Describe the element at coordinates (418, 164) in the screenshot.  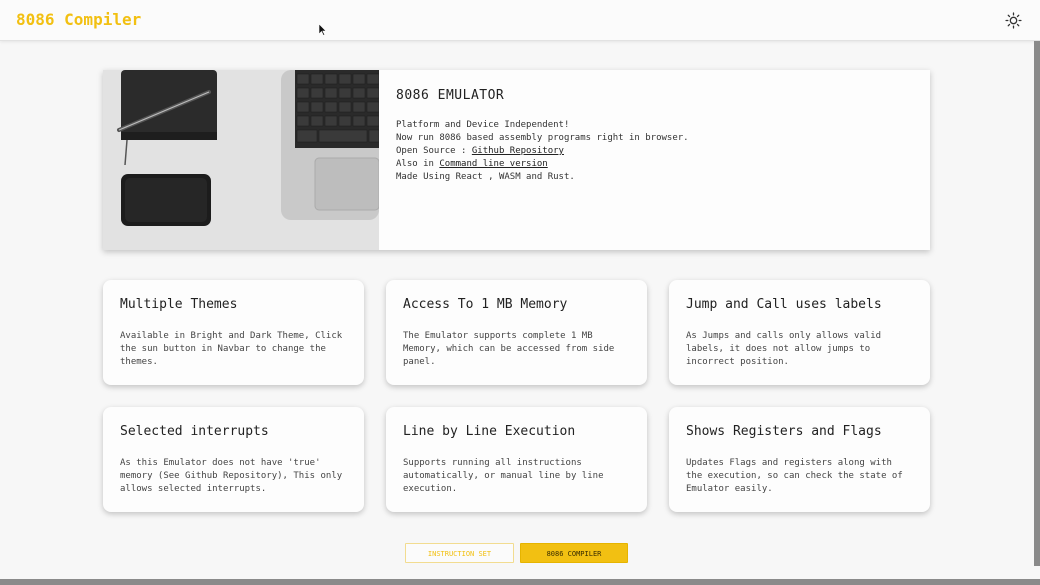
I see `also-in-label: Also in` at that location.